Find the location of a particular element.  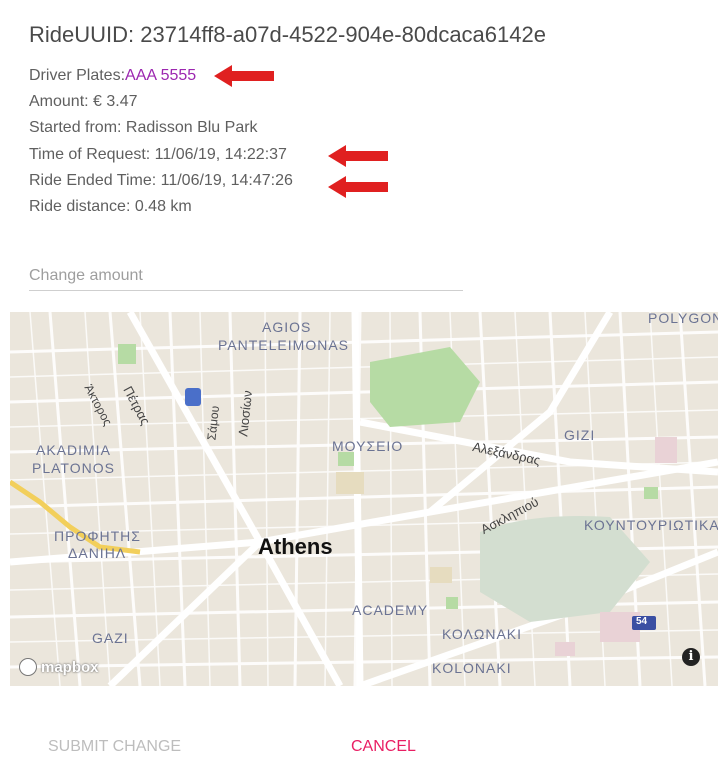

change-amount-input is located at coordinates (246, 276).